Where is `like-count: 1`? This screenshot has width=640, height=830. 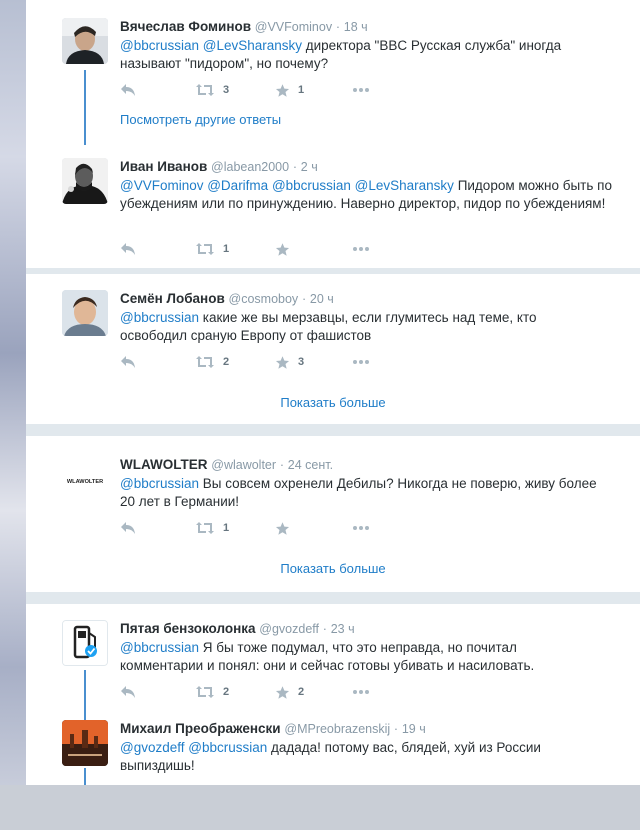 like-count: 1 is located at coordinates (301, 90).